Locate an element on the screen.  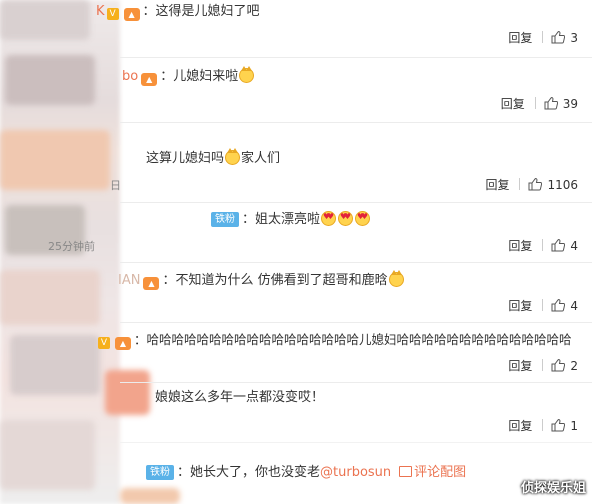
comment-body: ：姐太漂亮啦 is located at coordinates (281, 219).